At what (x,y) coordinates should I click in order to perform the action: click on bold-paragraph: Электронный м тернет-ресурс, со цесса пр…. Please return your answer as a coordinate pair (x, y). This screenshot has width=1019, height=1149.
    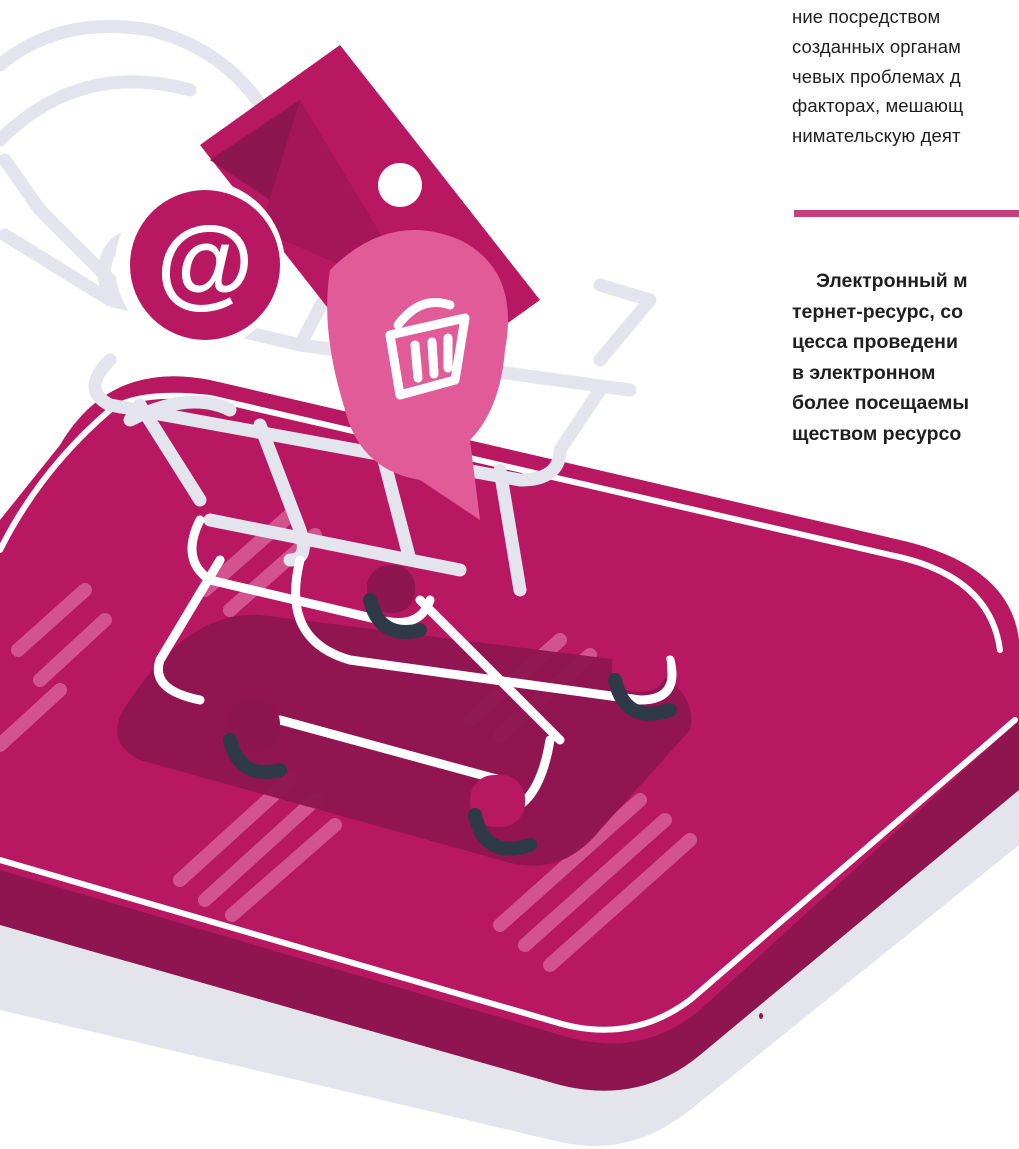
    Looking at the image, I should click on (905, 358).